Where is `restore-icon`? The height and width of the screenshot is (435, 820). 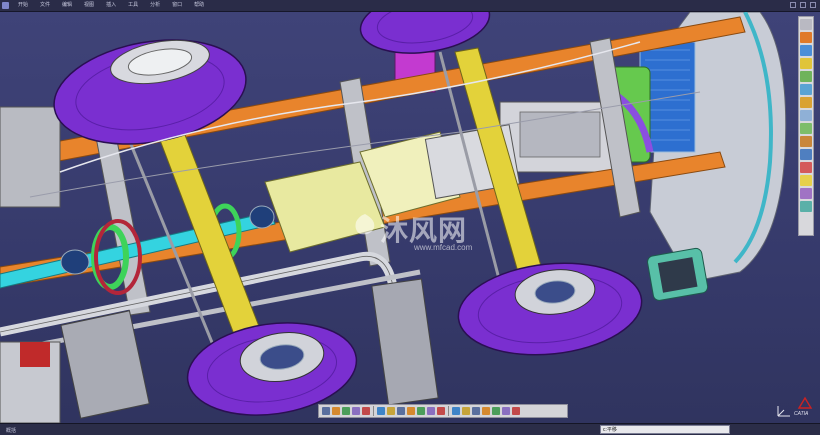
restore-icon is located at coordinates (803, 5).